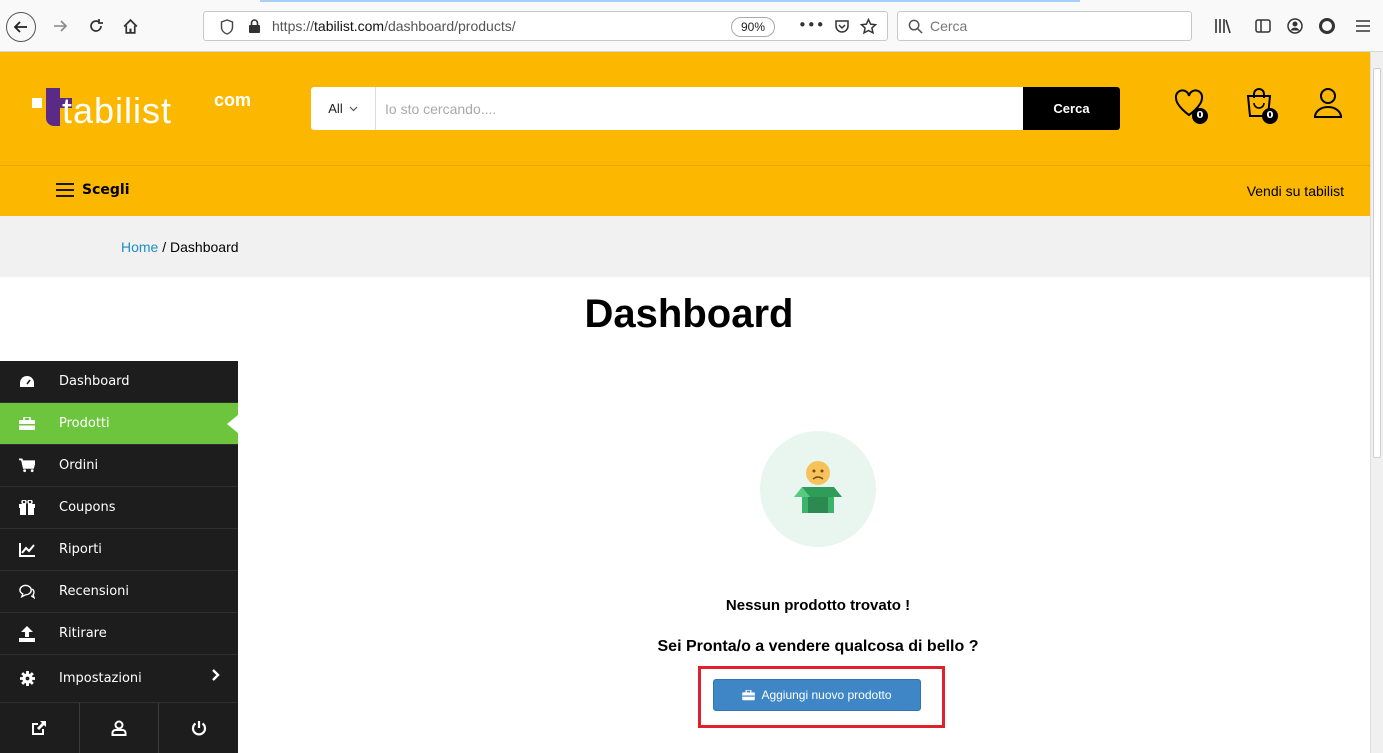 The width and height of the screenshot is (1383, 753). I want to click on cart-button: 0, so click(1262, 106).